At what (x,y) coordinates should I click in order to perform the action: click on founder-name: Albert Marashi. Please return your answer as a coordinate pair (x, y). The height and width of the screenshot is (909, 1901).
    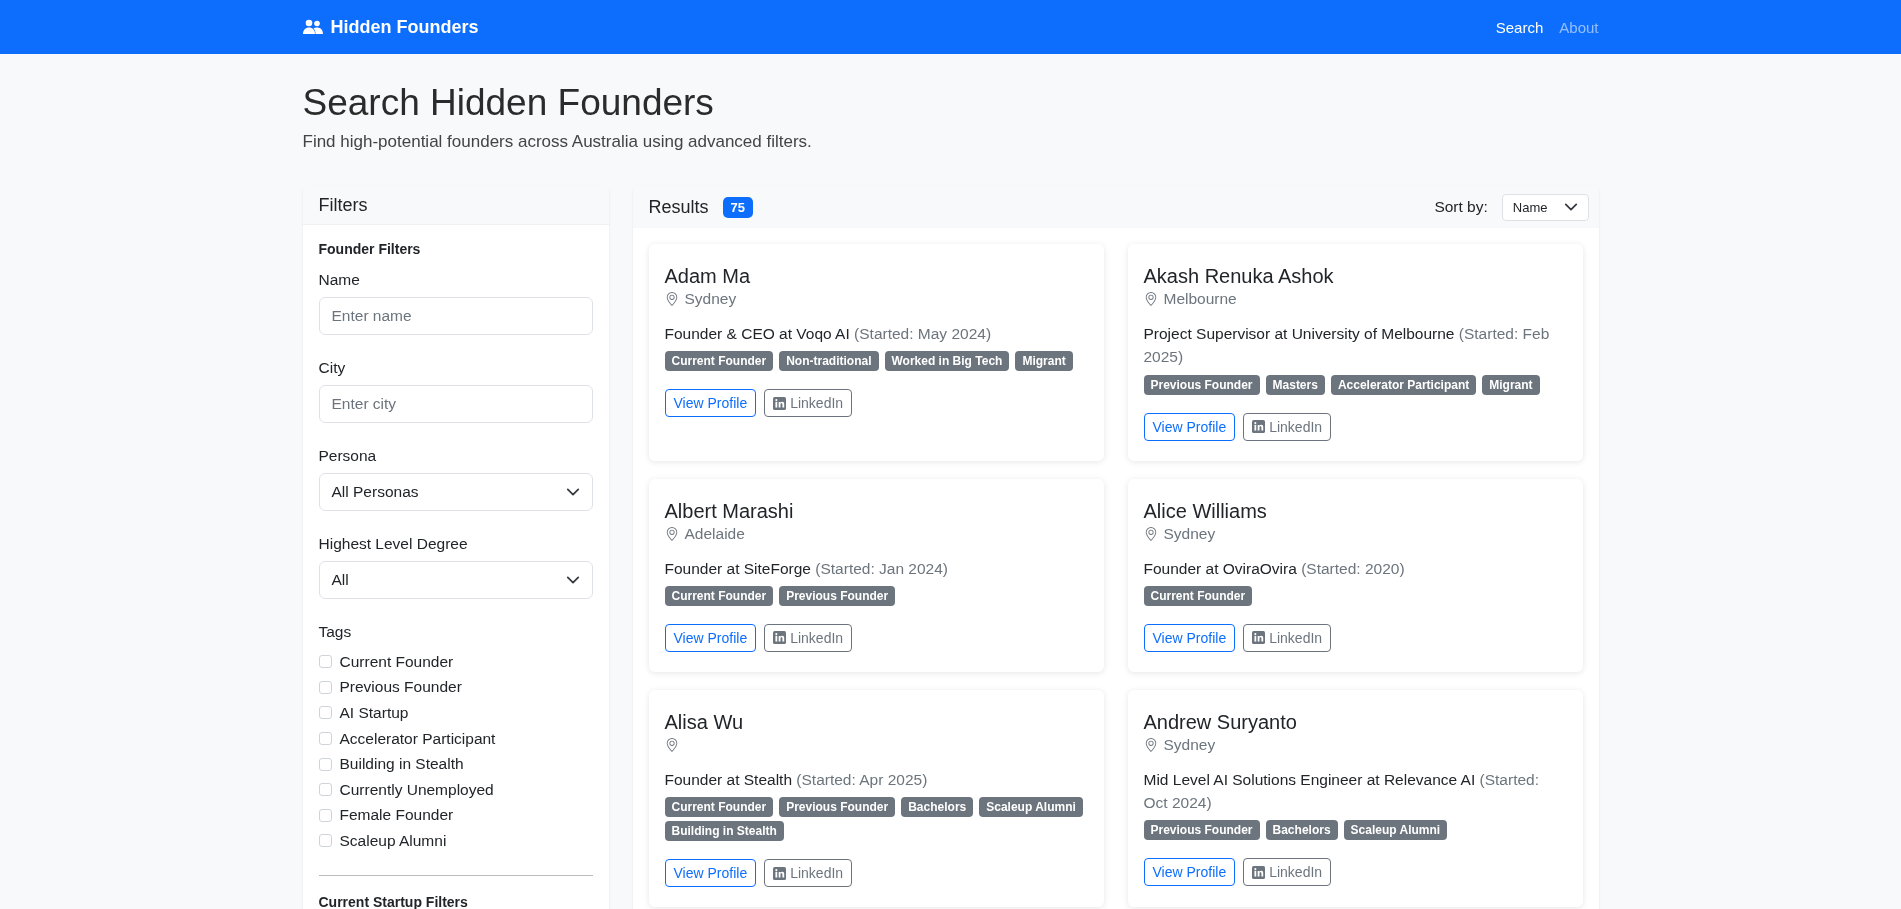
    Looking at the image, I should click on (729, 511).